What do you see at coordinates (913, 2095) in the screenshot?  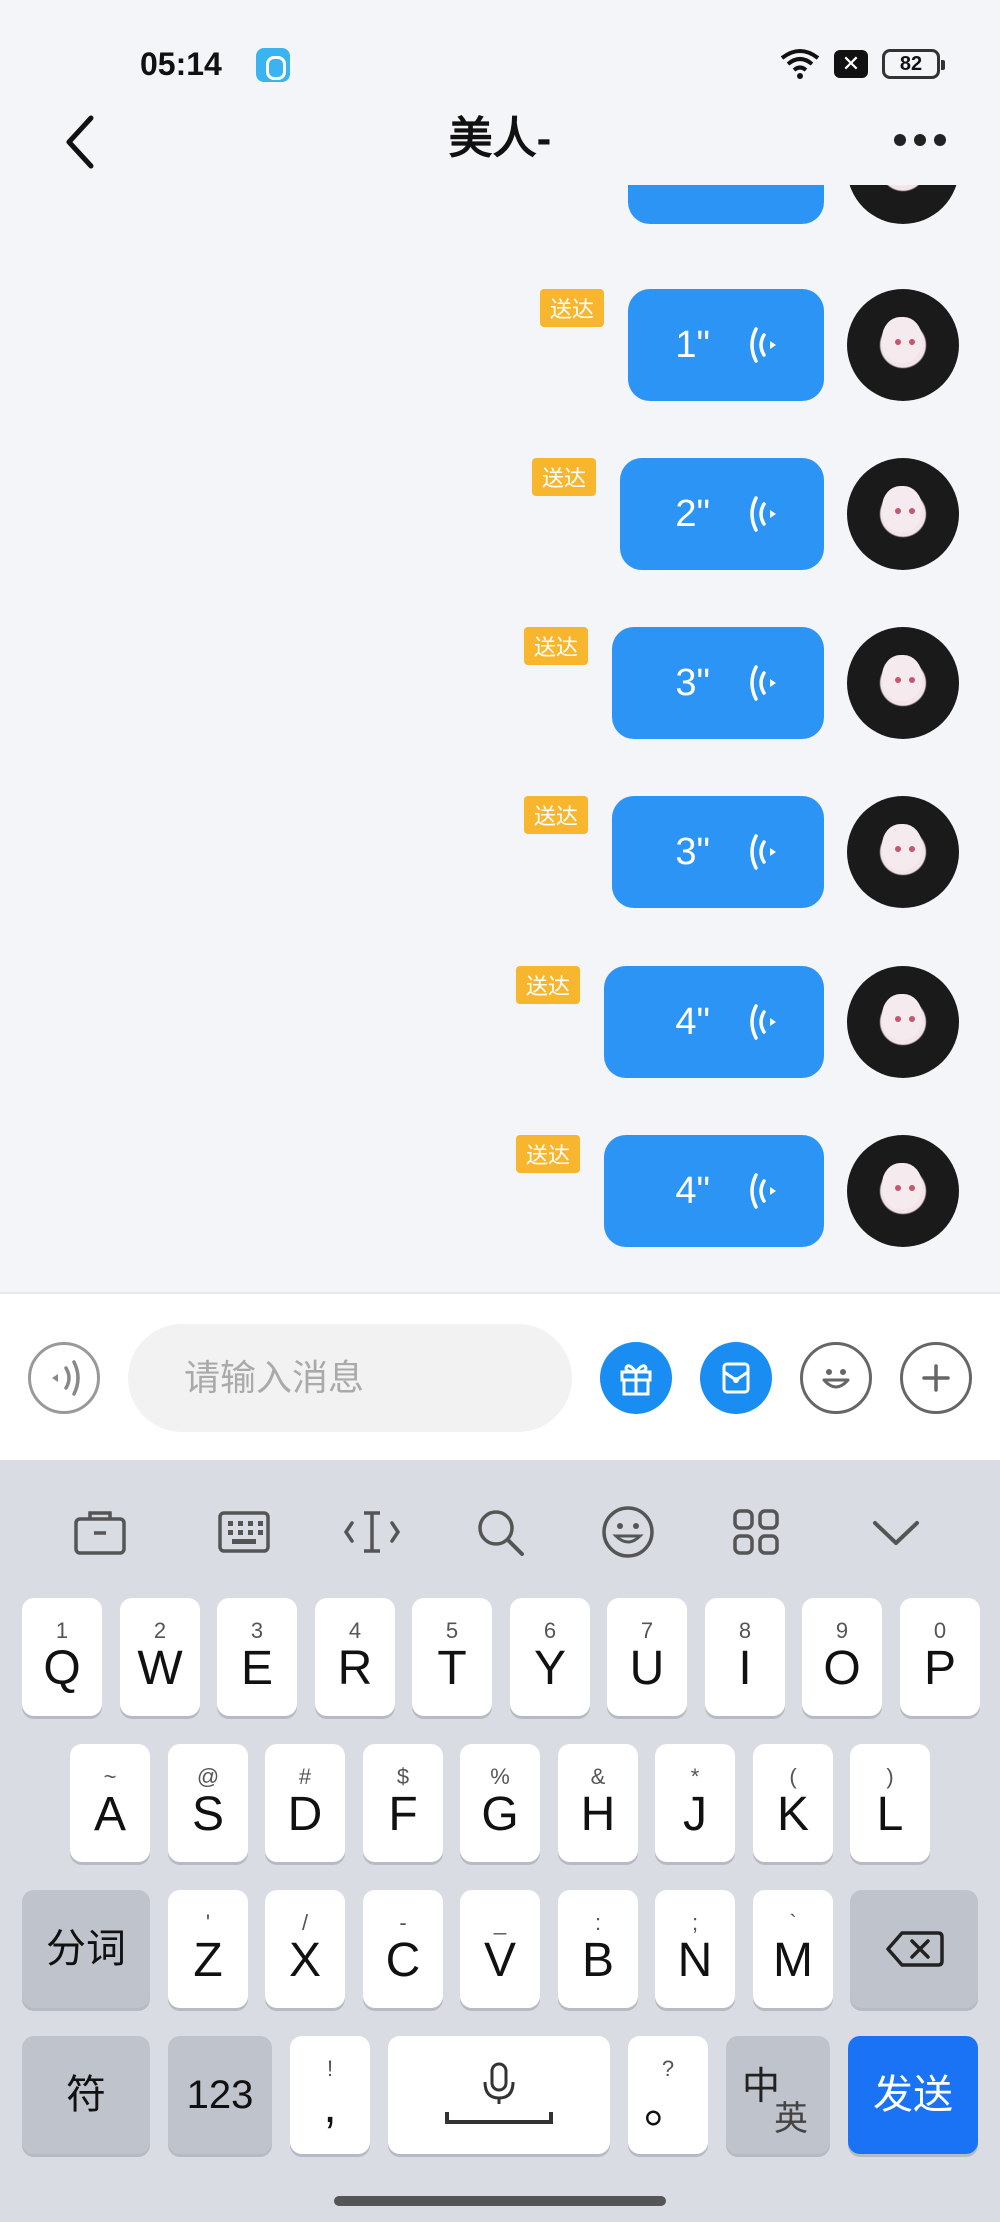 I see `send-key: 发送` at bounding box center [913, 2095].